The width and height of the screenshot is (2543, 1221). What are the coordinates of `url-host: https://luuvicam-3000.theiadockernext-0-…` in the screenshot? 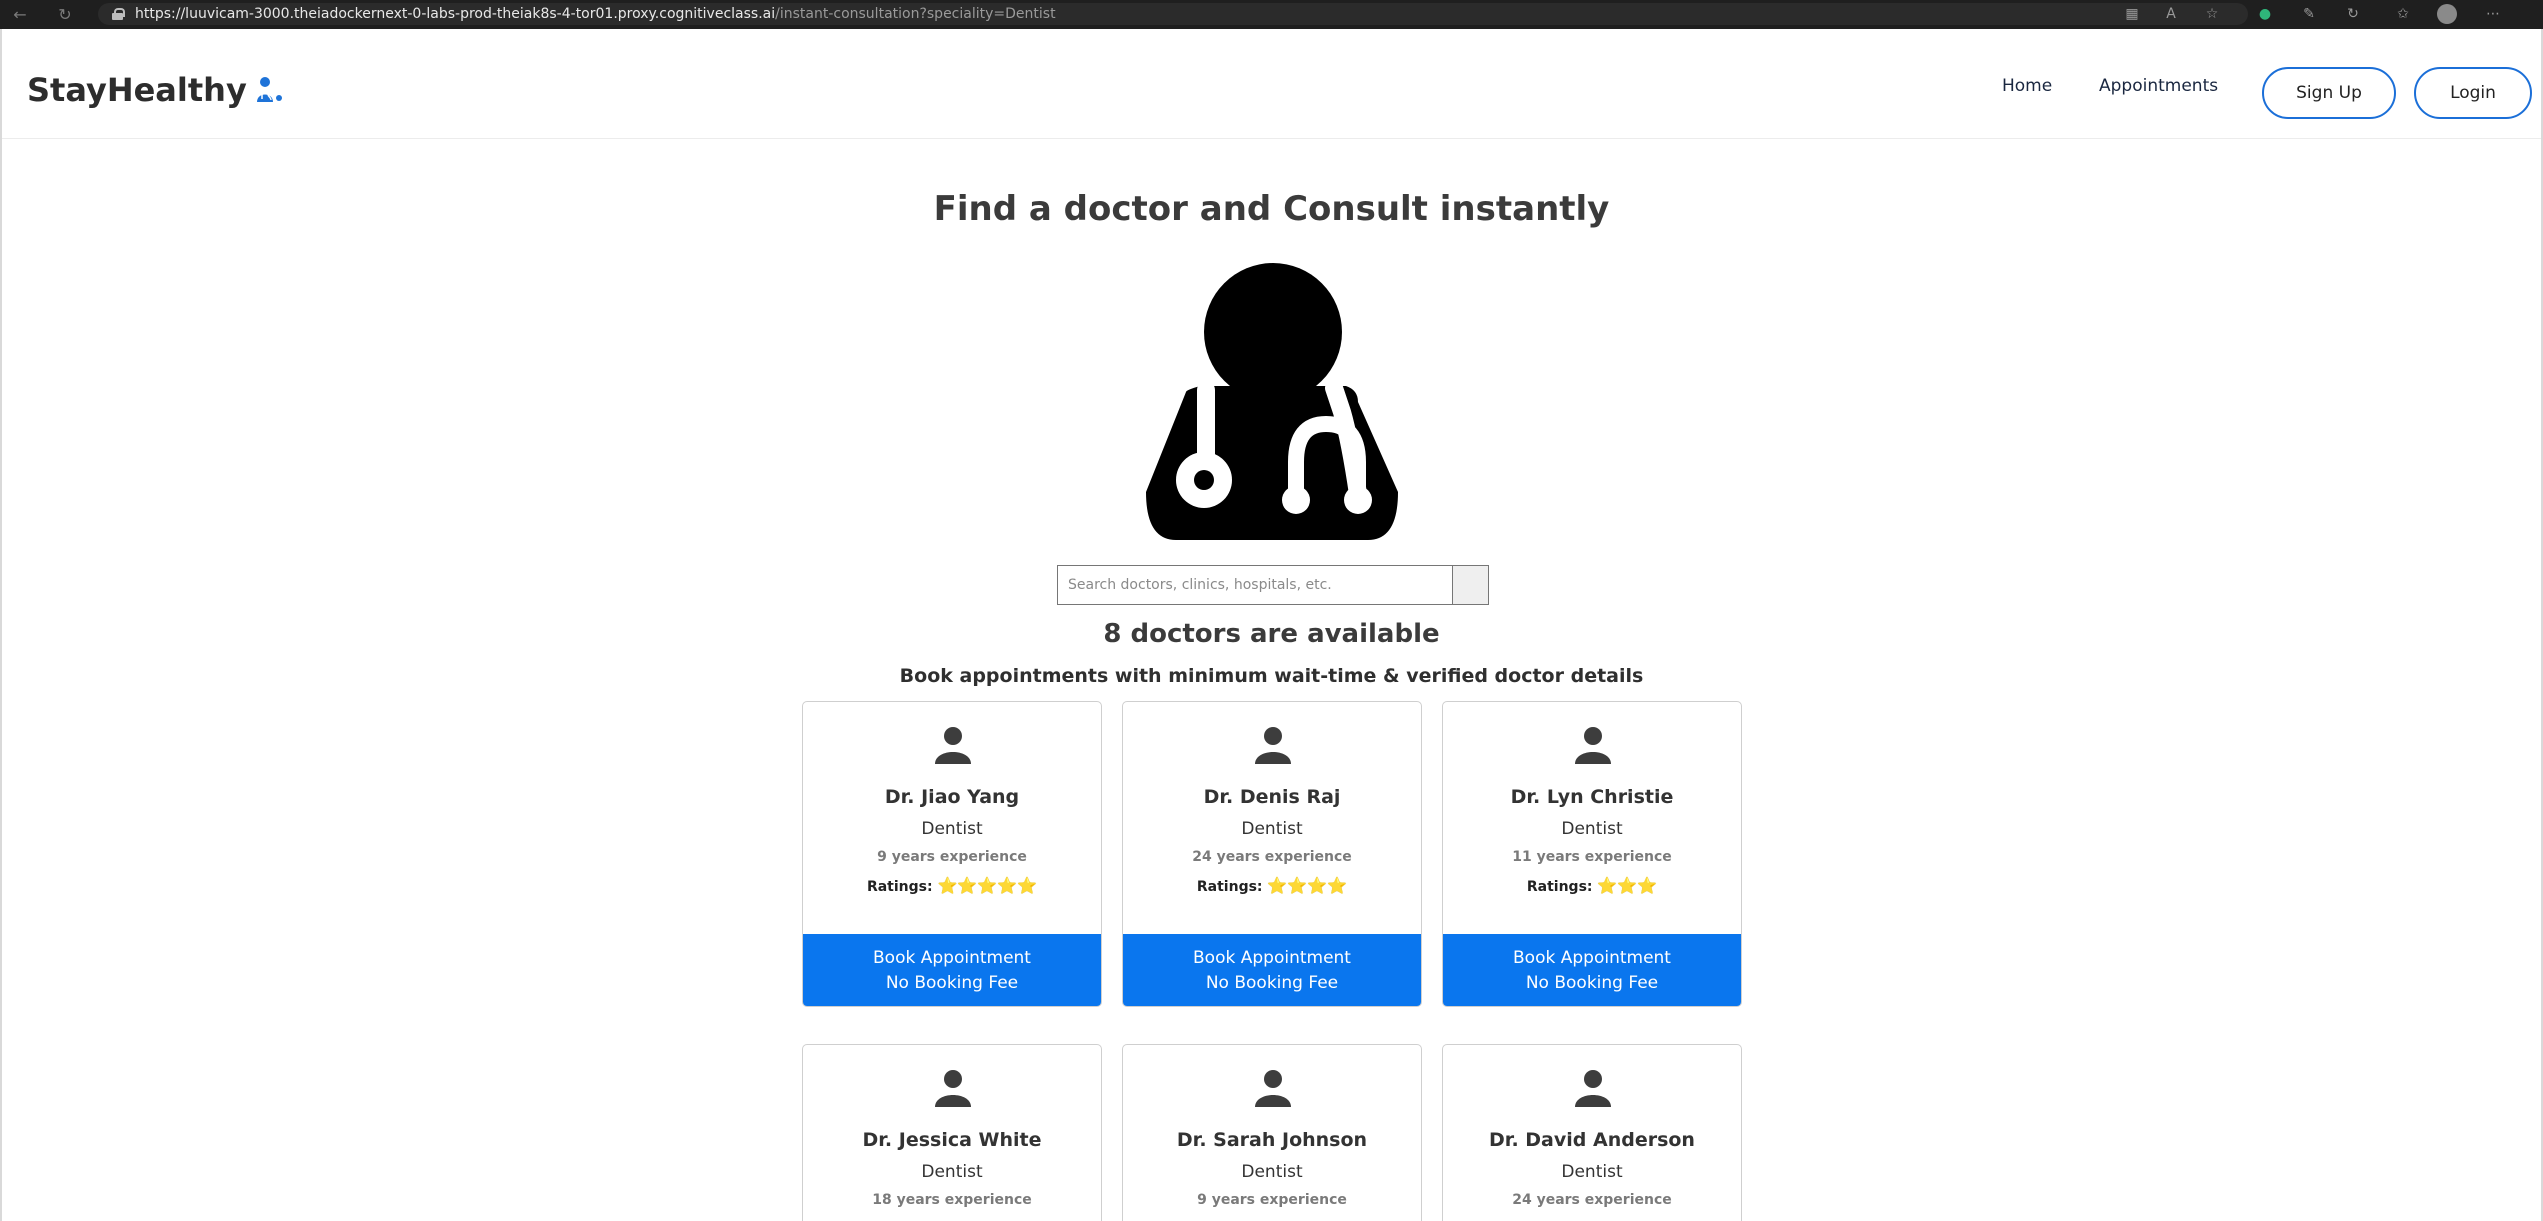 It's located at (455, 14).